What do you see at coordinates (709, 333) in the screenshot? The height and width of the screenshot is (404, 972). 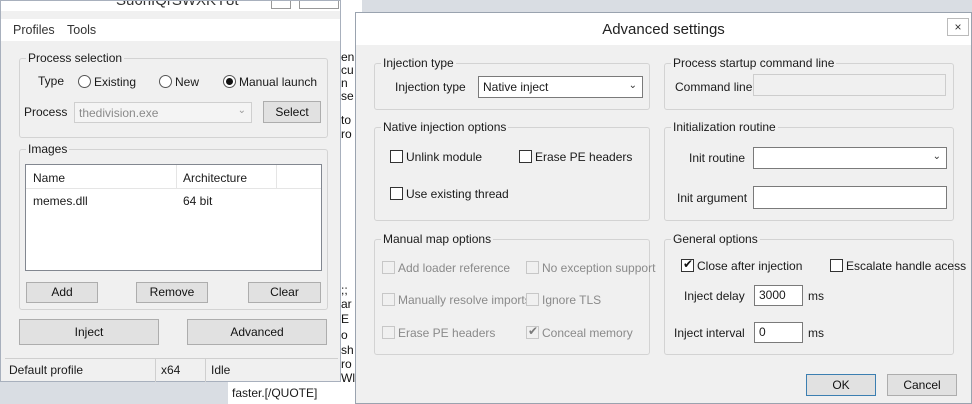 I see `inject-interval-label: Inject interval` at bounding box center [709, 333].